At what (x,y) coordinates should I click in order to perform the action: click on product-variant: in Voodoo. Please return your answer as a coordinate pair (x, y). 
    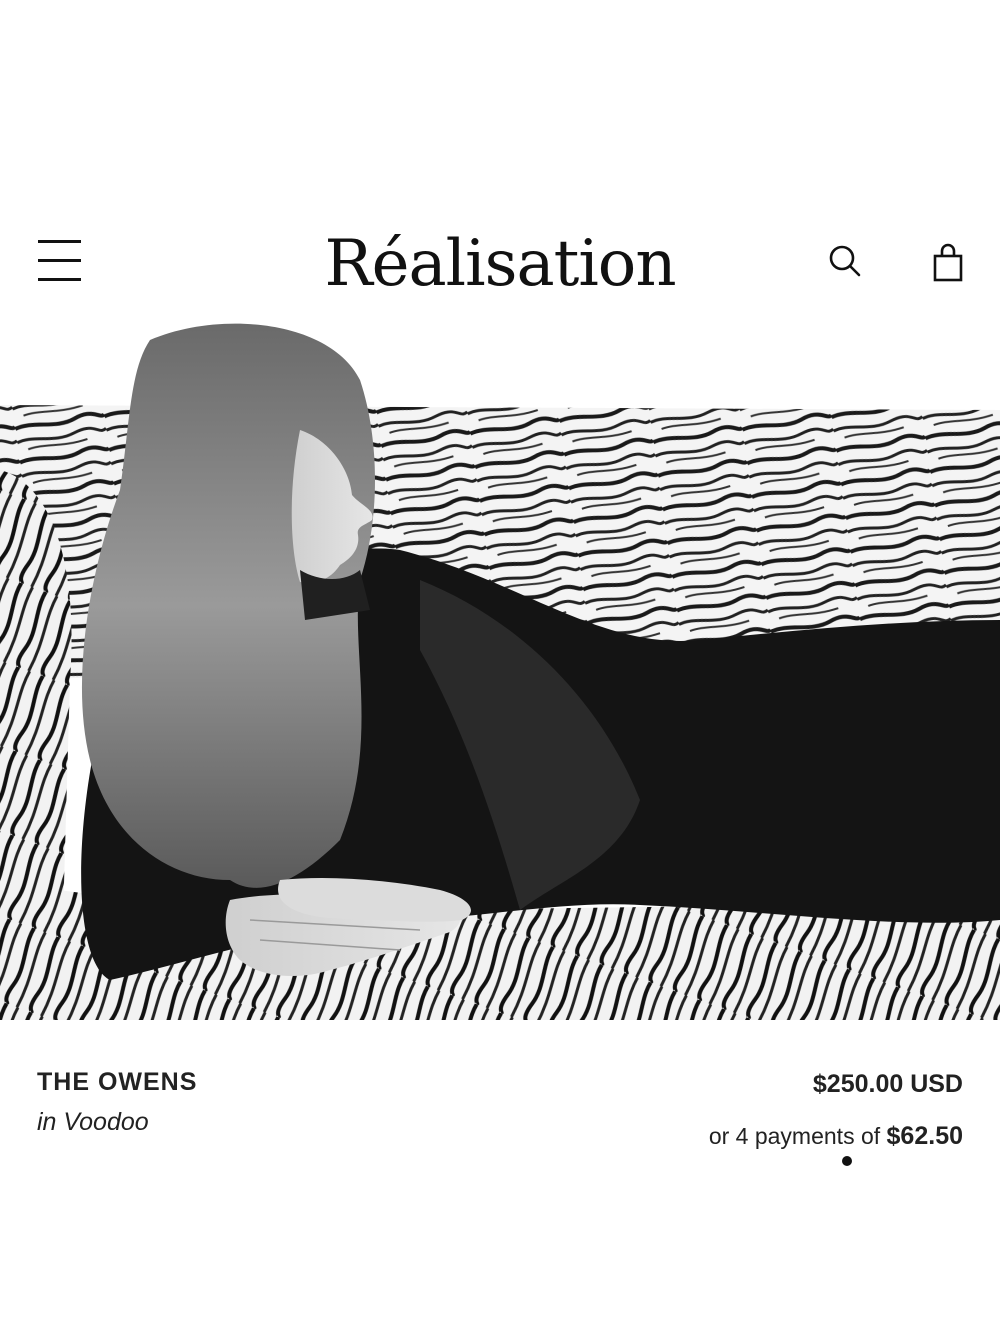
    Looking at the image, I should click on (93, 1122).